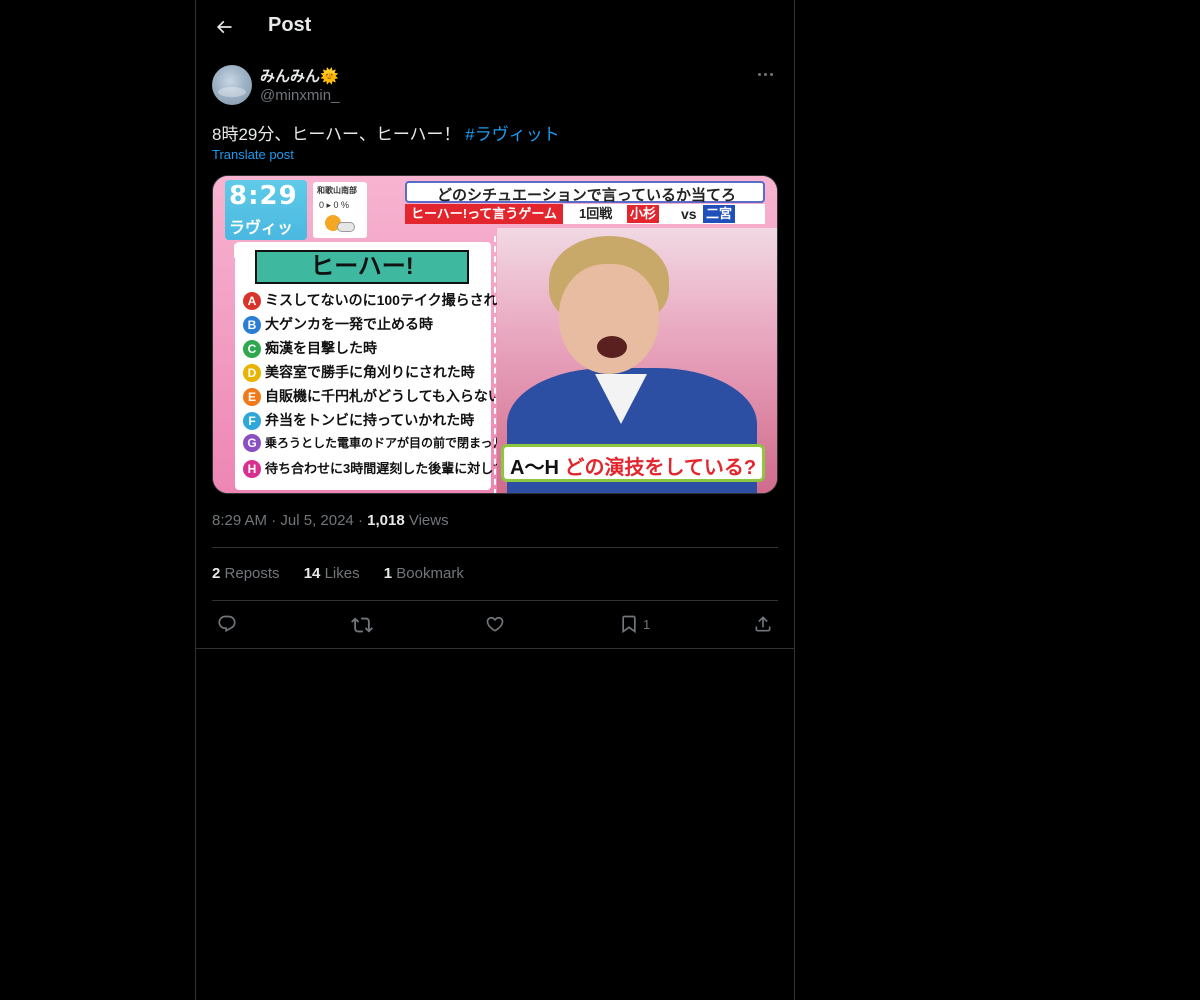 This screenshot has height=1000, width=1200. Describe the element at coordinates (349, 324) in the screenshot. I see `option-text: 大ゲンカを一発で止める時` at that location.